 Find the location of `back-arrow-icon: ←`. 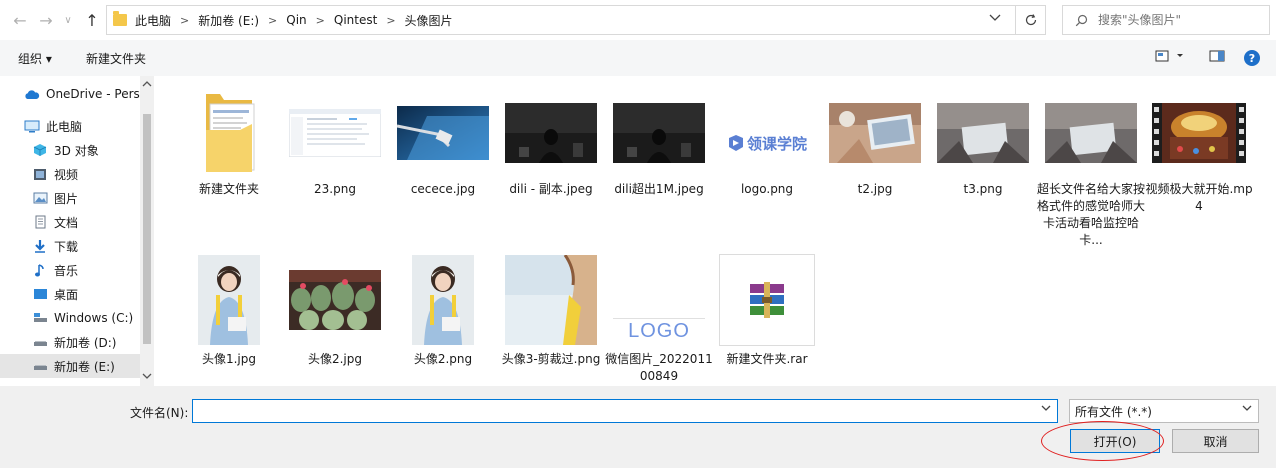

back-arrow-icon: ← is located at coordinates (20, 20).